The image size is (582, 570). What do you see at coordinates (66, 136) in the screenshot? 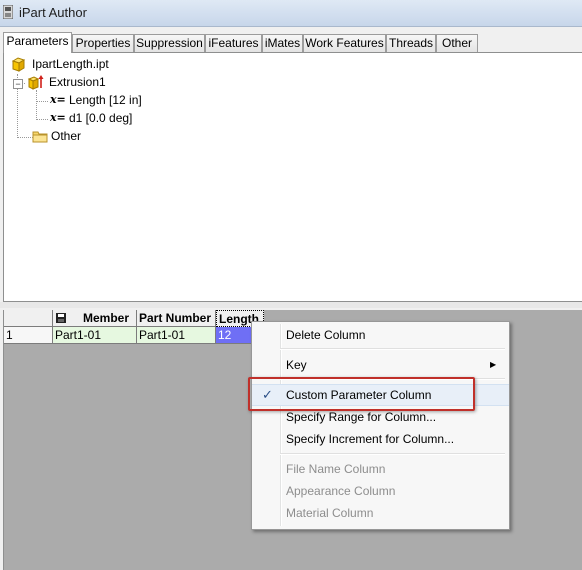
I see `tree-label-other: Other` at bounding box center [66, 136].